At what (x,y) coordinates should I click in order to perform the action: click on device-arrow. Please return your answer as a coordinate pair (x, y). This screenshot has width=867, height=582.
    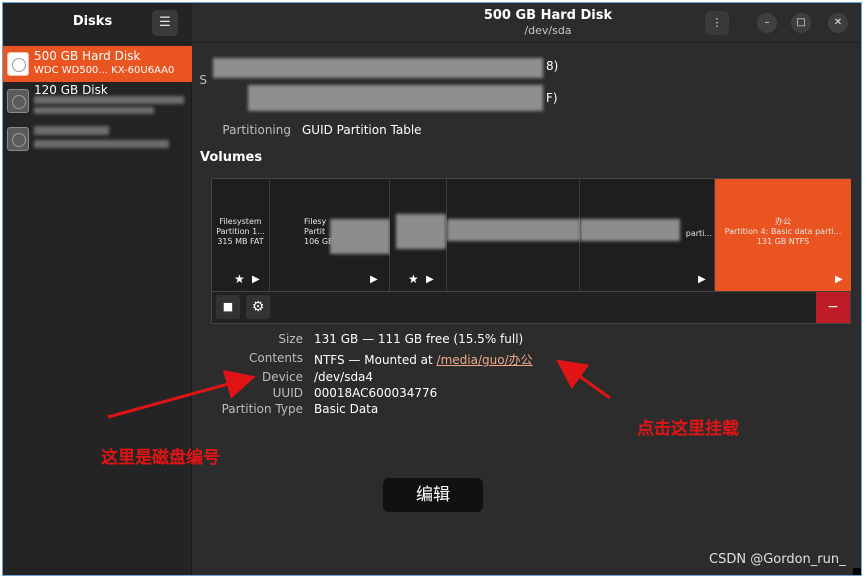
    Looking at the image, I should click on (181, 394).